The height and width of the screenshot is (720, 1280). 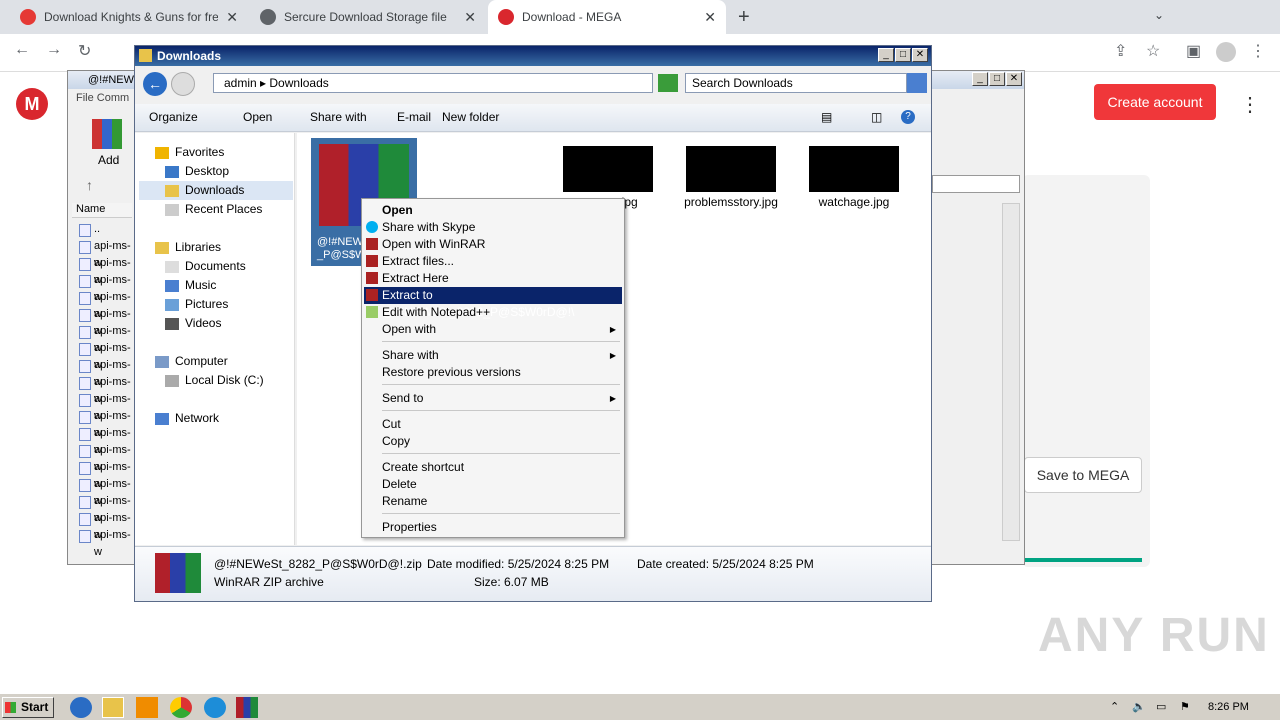 I want to click on menu-item-share-with: Share with ▶, so click(x=493, y=355).